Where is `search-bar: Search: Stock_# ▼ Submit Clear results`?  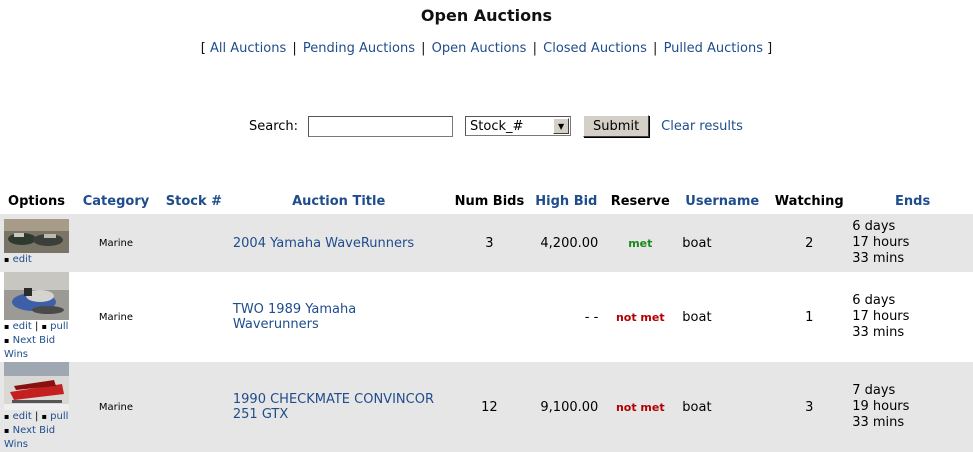 search-bar: Search: Stock_# ▼ Submit Clear results is located at coordinates (496, 126).